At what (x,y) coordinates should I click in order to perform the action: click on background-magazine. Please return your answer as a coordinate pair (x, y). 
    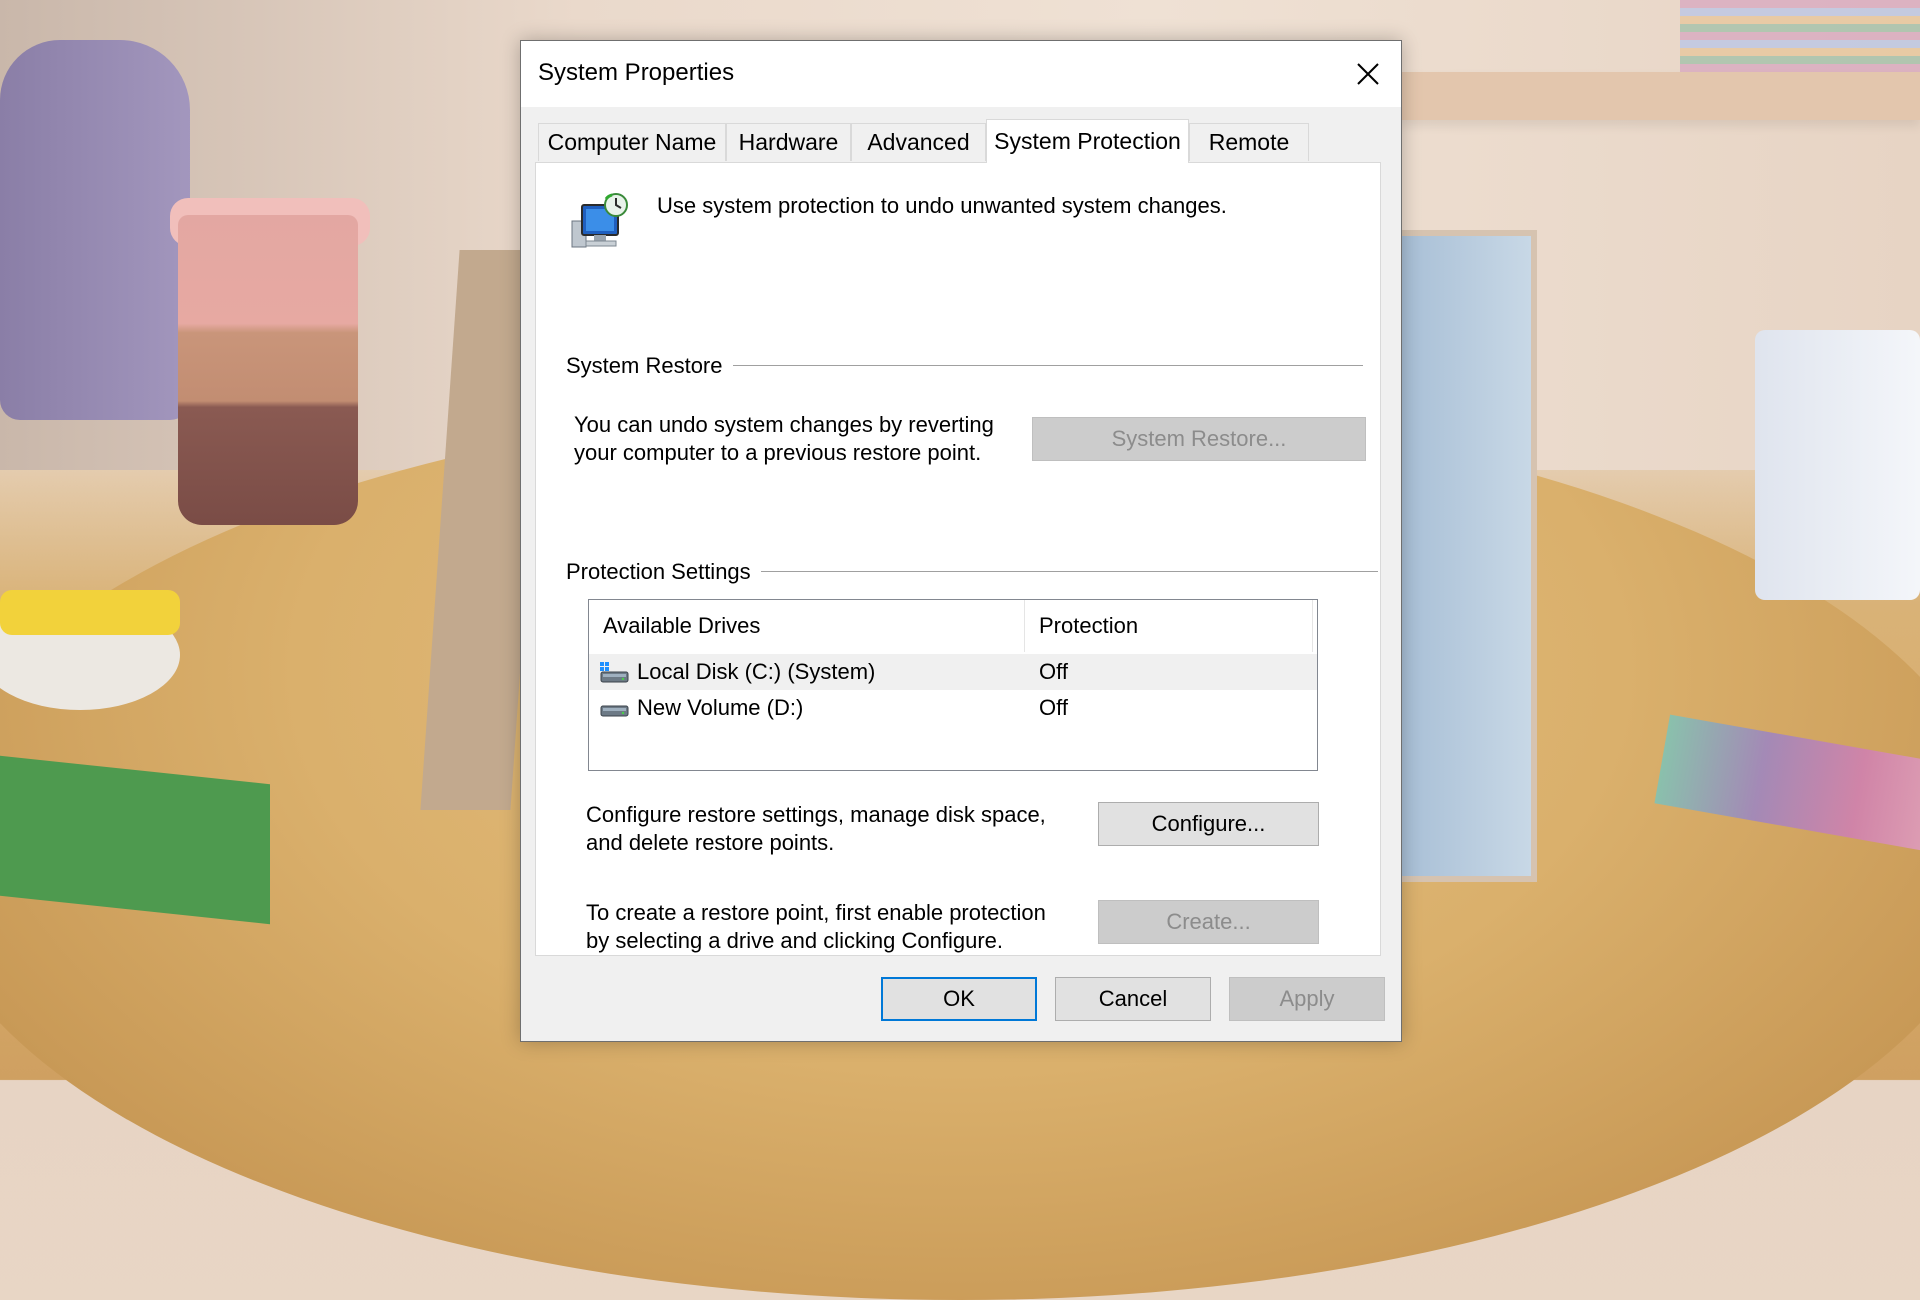
    Looking at the image, I should click on (135, 840).